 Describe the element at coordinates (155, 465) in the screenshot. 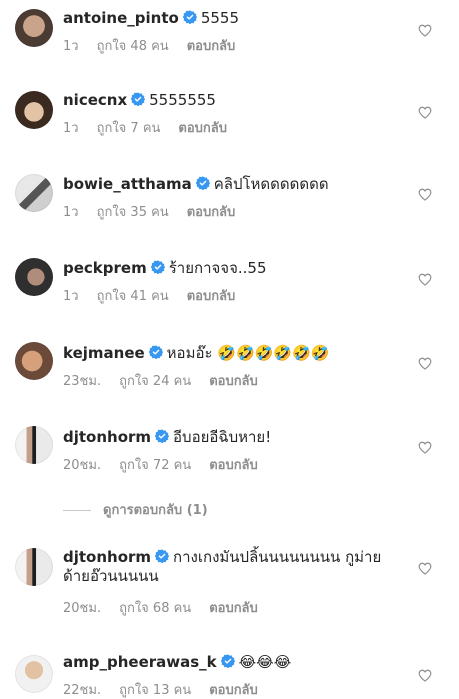

I see `like-count: ถูกใจ 72 คน` at that location.